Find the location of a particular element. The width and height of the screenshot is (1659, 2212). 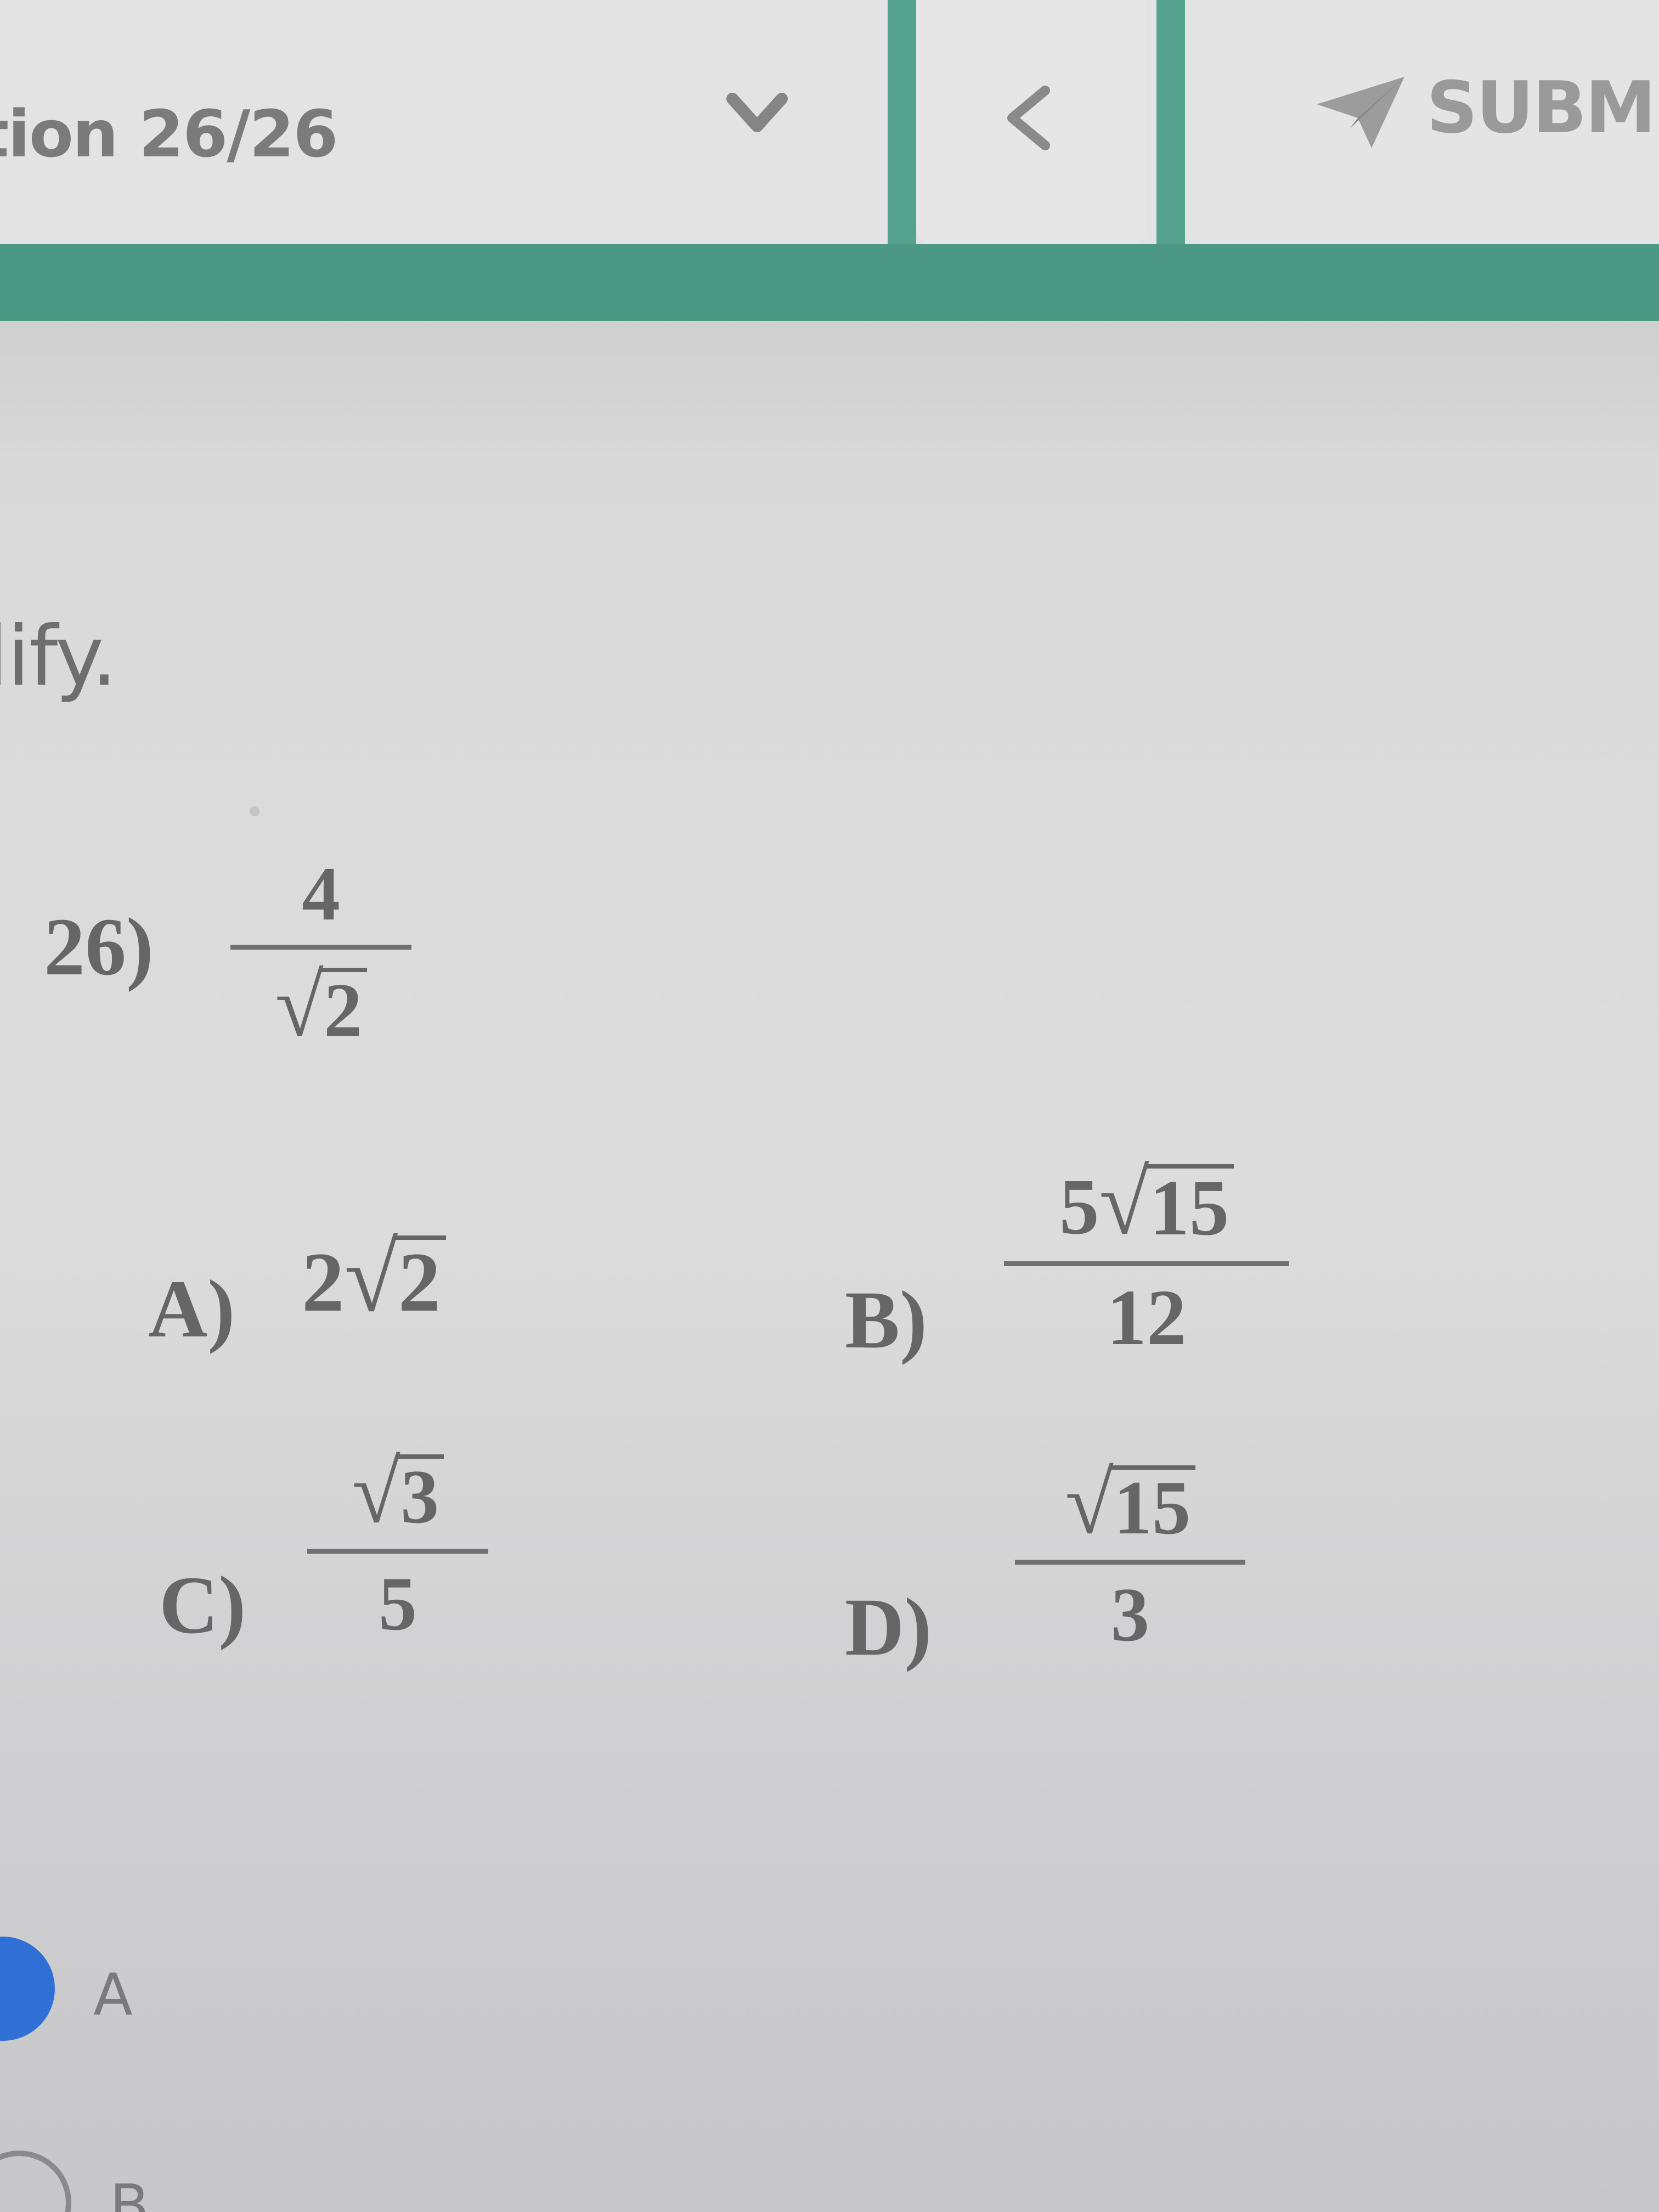

question-denominator: √ 2 is located at coordinates (321, 1005).